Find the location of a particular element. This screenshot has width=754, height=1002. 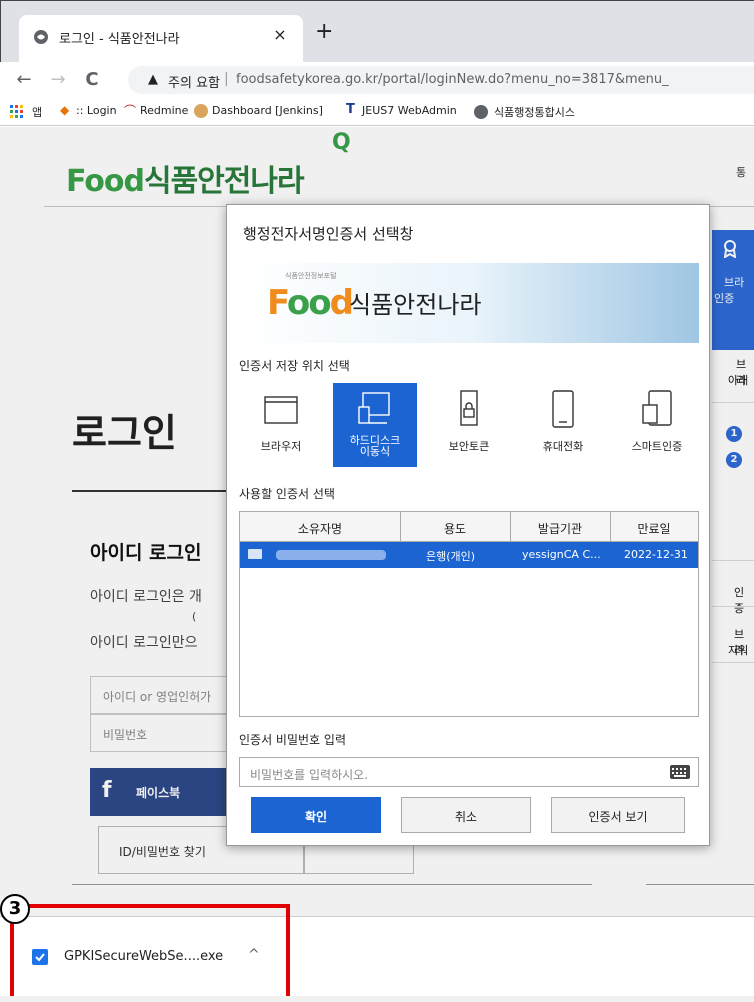

media-security-token: 보안토큰 is located at coordinates (469, 425).